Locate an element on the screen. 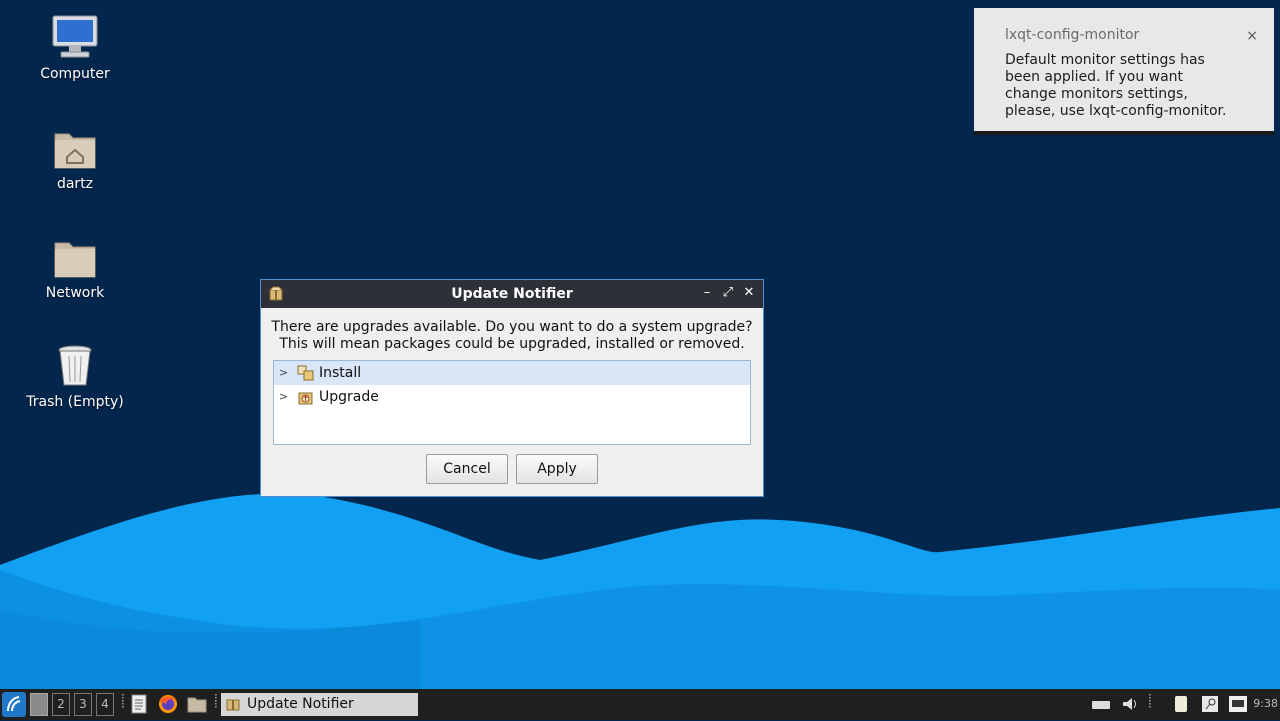  notification-title: lxqt-config-monitor is located at coordinates (1072, 35).